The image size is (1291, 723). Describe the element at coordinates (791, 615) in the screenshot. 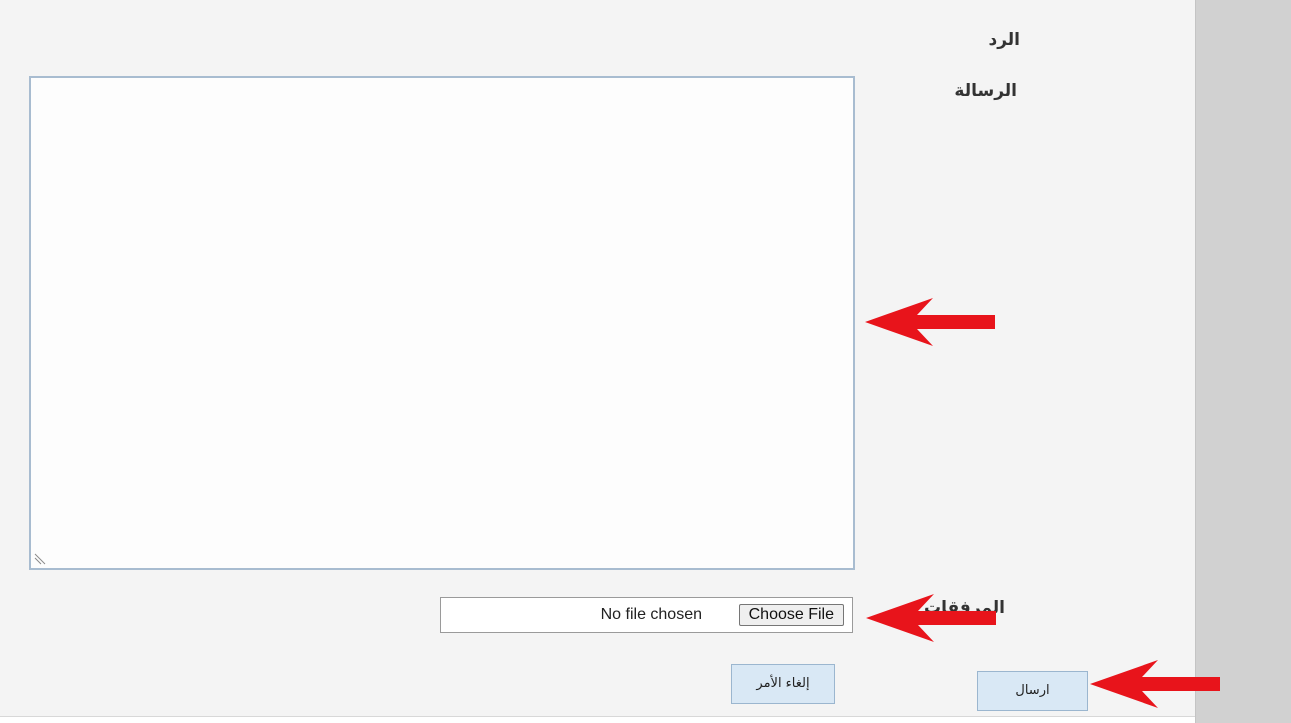

I see `choose-file-button: Choose File` at that location.